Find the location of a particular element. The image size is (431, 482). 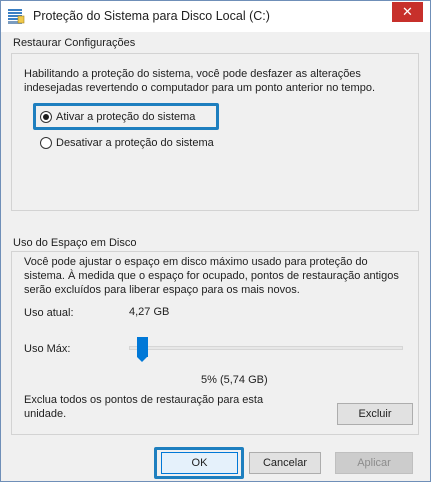

max-usage-label: Uso Máx: is located at coordinates (47, 349).